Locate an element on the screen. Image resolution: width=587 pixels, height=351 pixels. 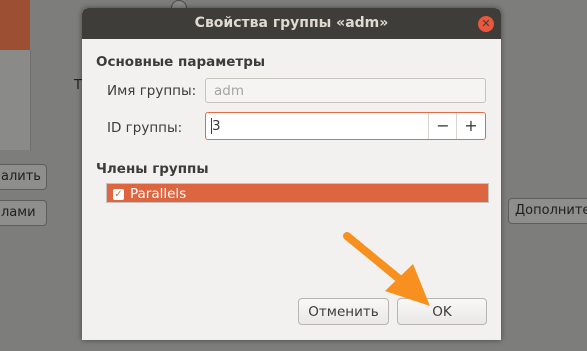
group-name-field: adm is located at coordinates (345, 90).